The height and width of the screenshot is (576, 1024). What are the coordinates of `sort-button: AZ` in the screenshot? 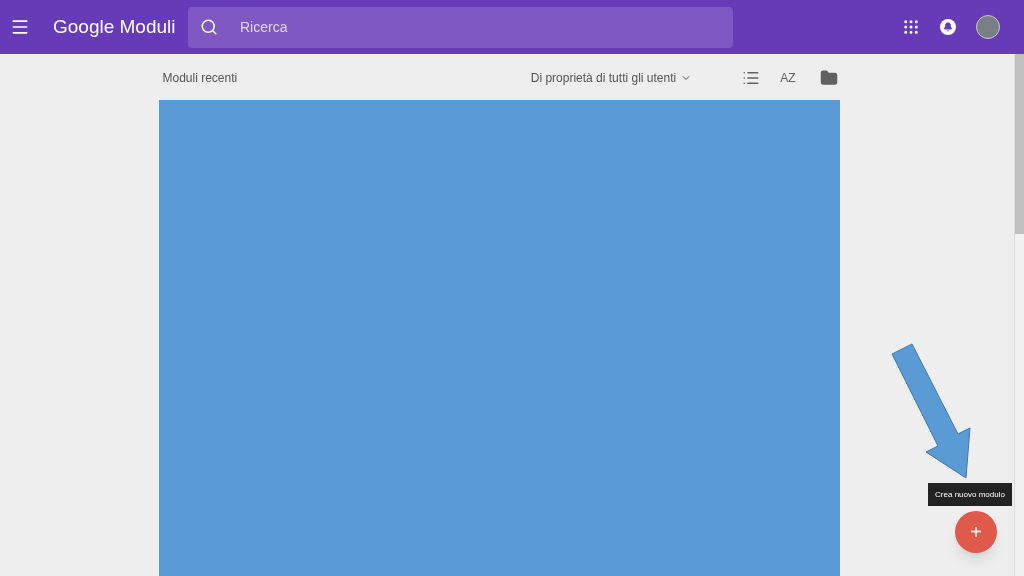 It's located at (788, 78).